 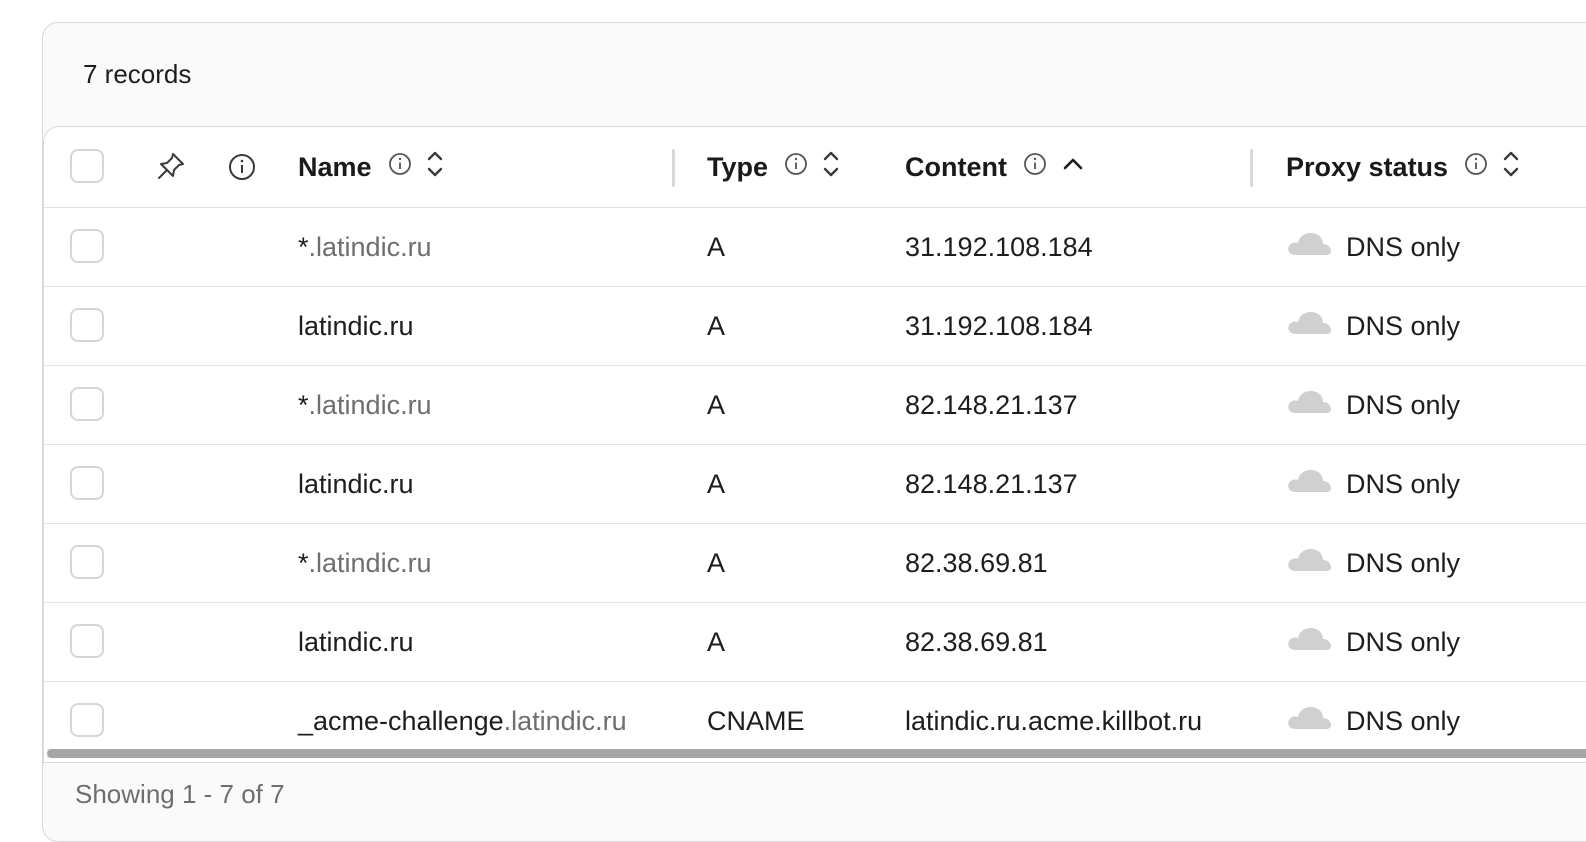 I want to click on table-row: latindic.ru A 82.148.21.137 DNS only, so click(x=815, y=484).